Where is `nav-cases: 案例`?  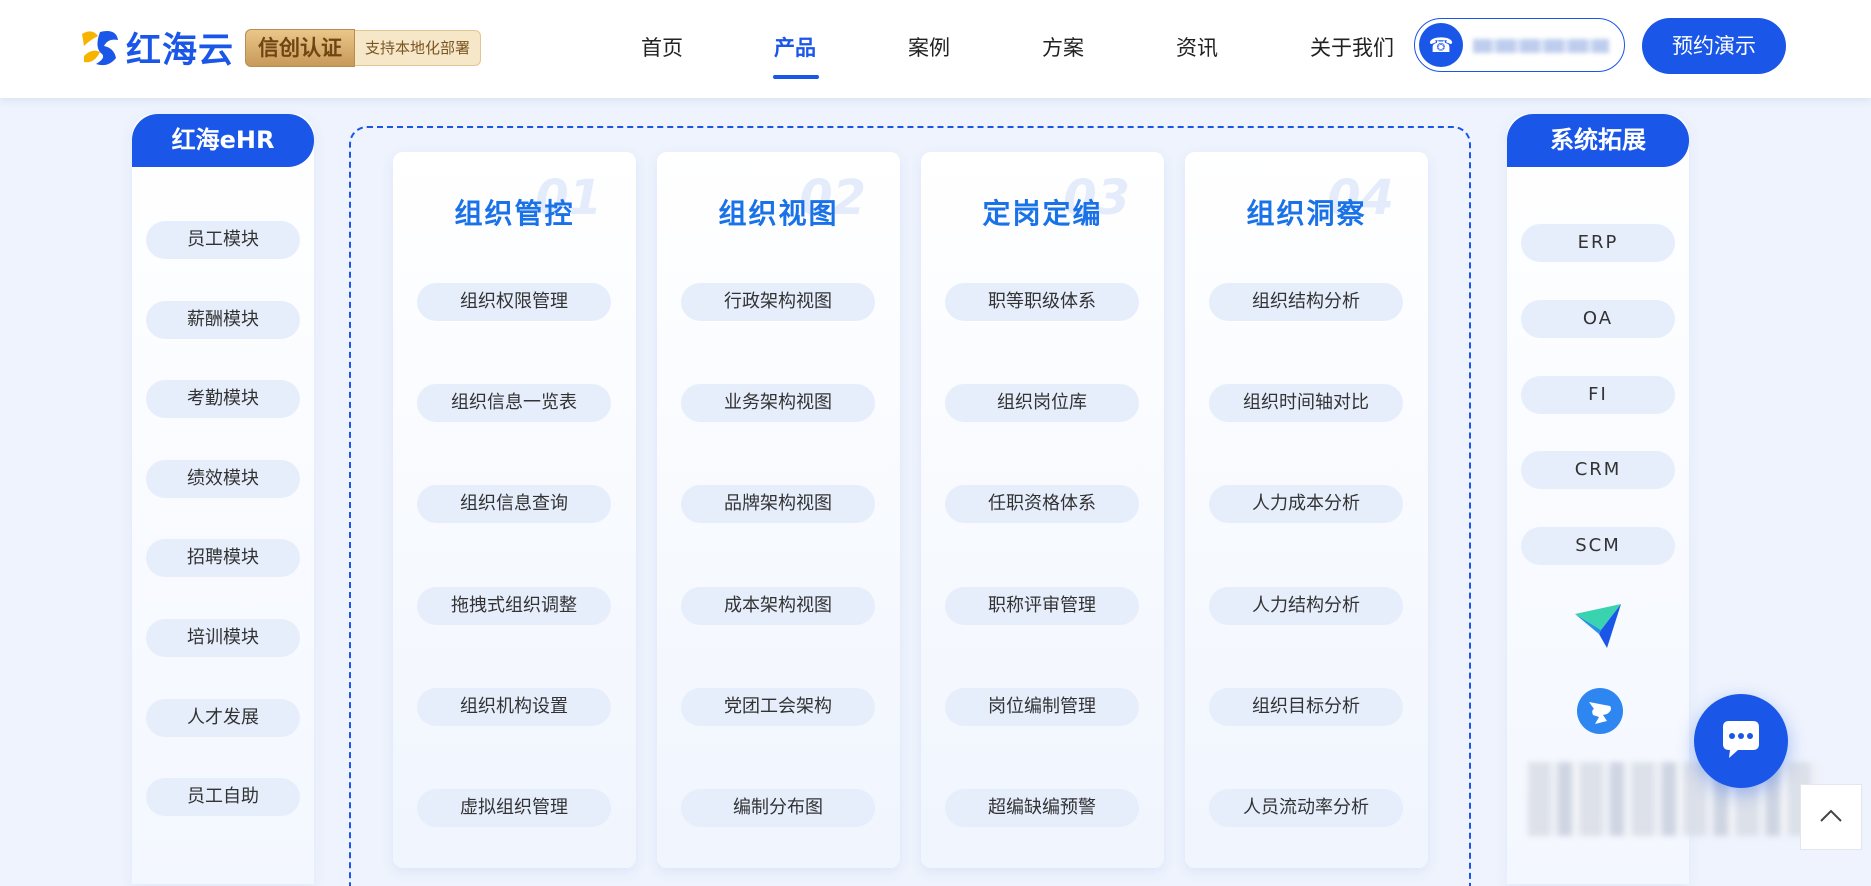 nav-cases: 案例 is located at coordinates (929, 47).